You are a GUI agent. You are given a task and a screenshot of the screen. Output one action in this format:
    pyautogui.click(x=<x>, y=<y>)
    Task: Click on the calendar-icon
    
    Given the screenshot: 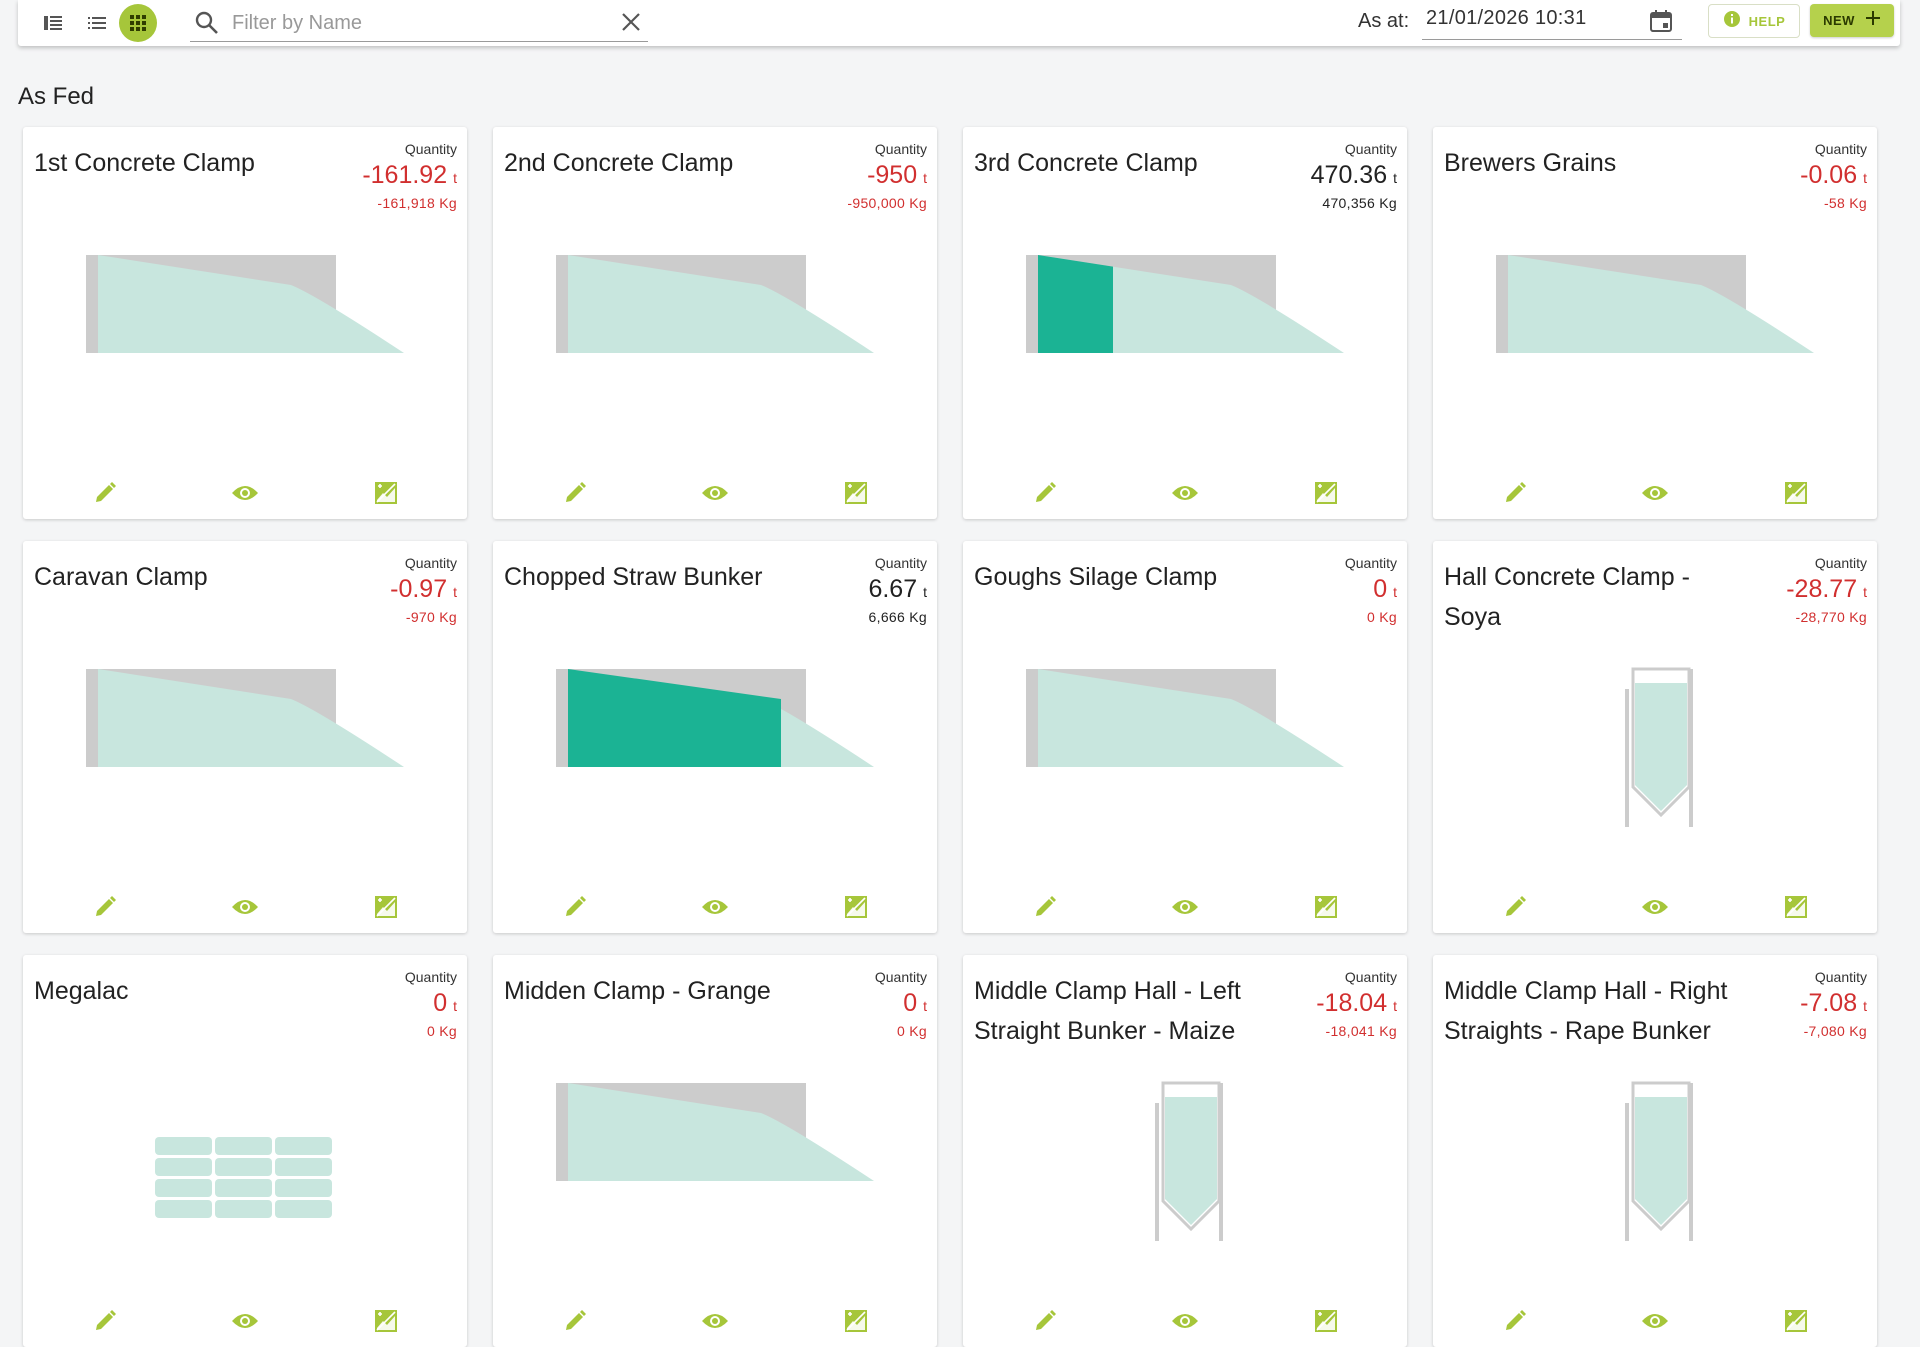 What is the action you would take?
    pyautogui.click(x=1661, y=23)
    